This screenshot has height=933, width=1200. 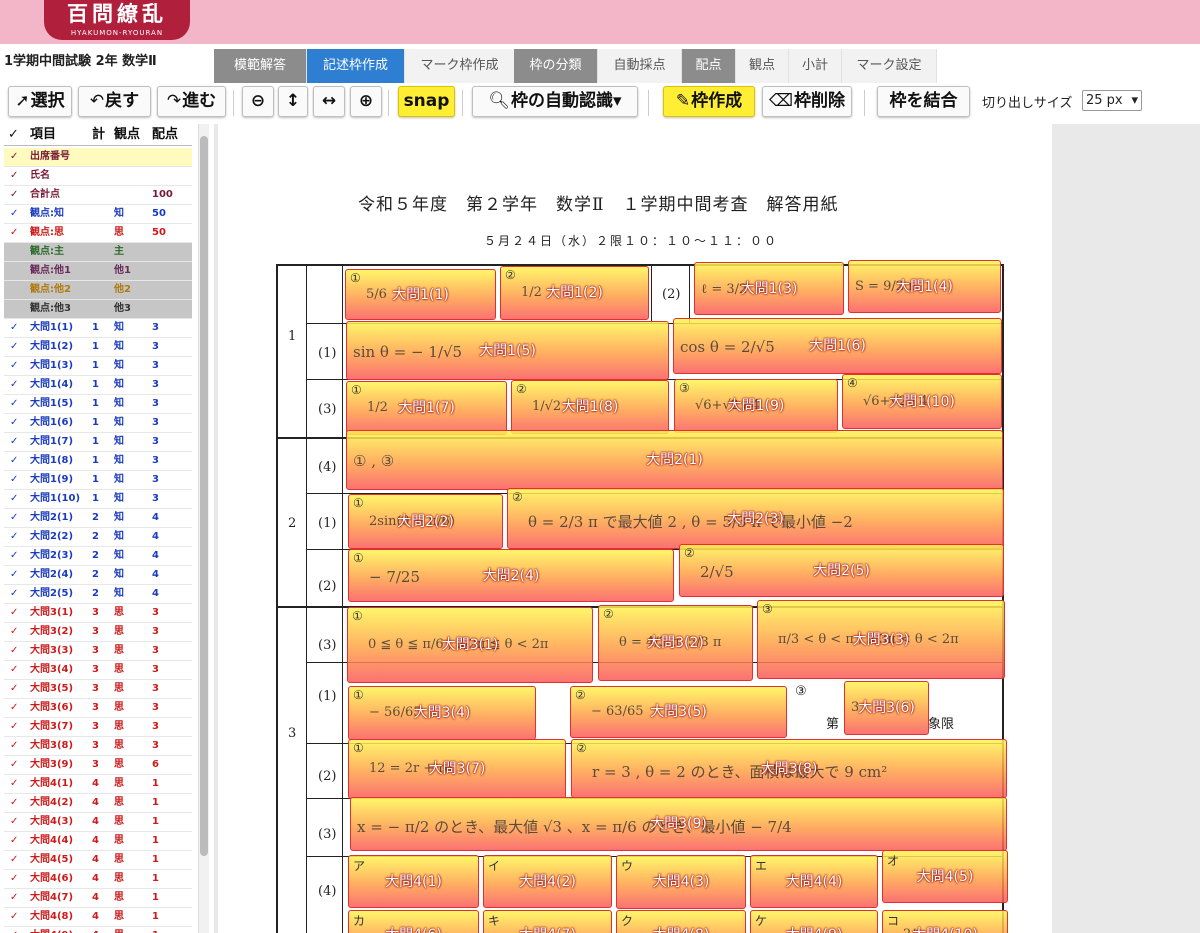 I want to click on answer-box: ア大問4(1), so click(x=413, y=881).